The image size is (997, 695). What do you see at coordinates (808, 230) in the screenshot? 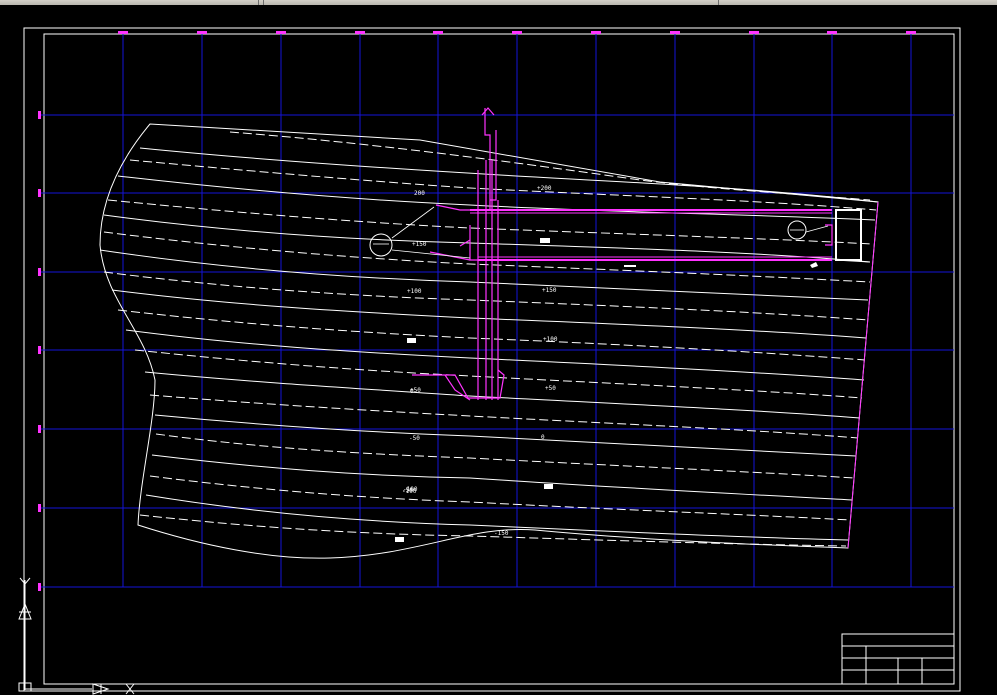
I see `callout-right` at bounding box center [808, 230].